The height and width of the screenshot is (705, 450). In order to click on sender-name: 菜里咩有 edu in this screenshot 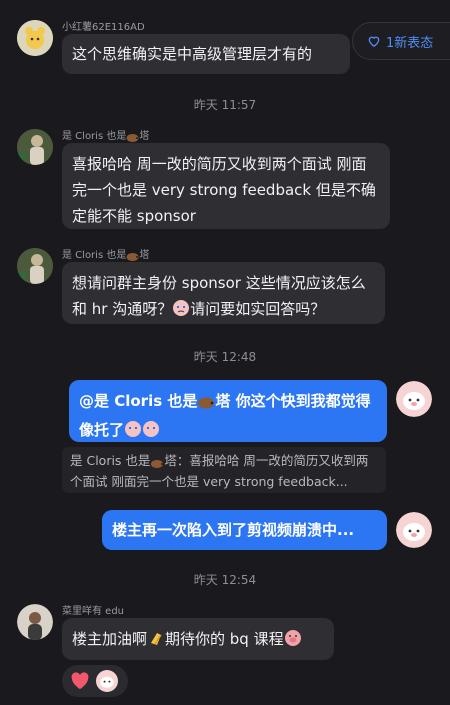, I will do `click(93, 611)`.